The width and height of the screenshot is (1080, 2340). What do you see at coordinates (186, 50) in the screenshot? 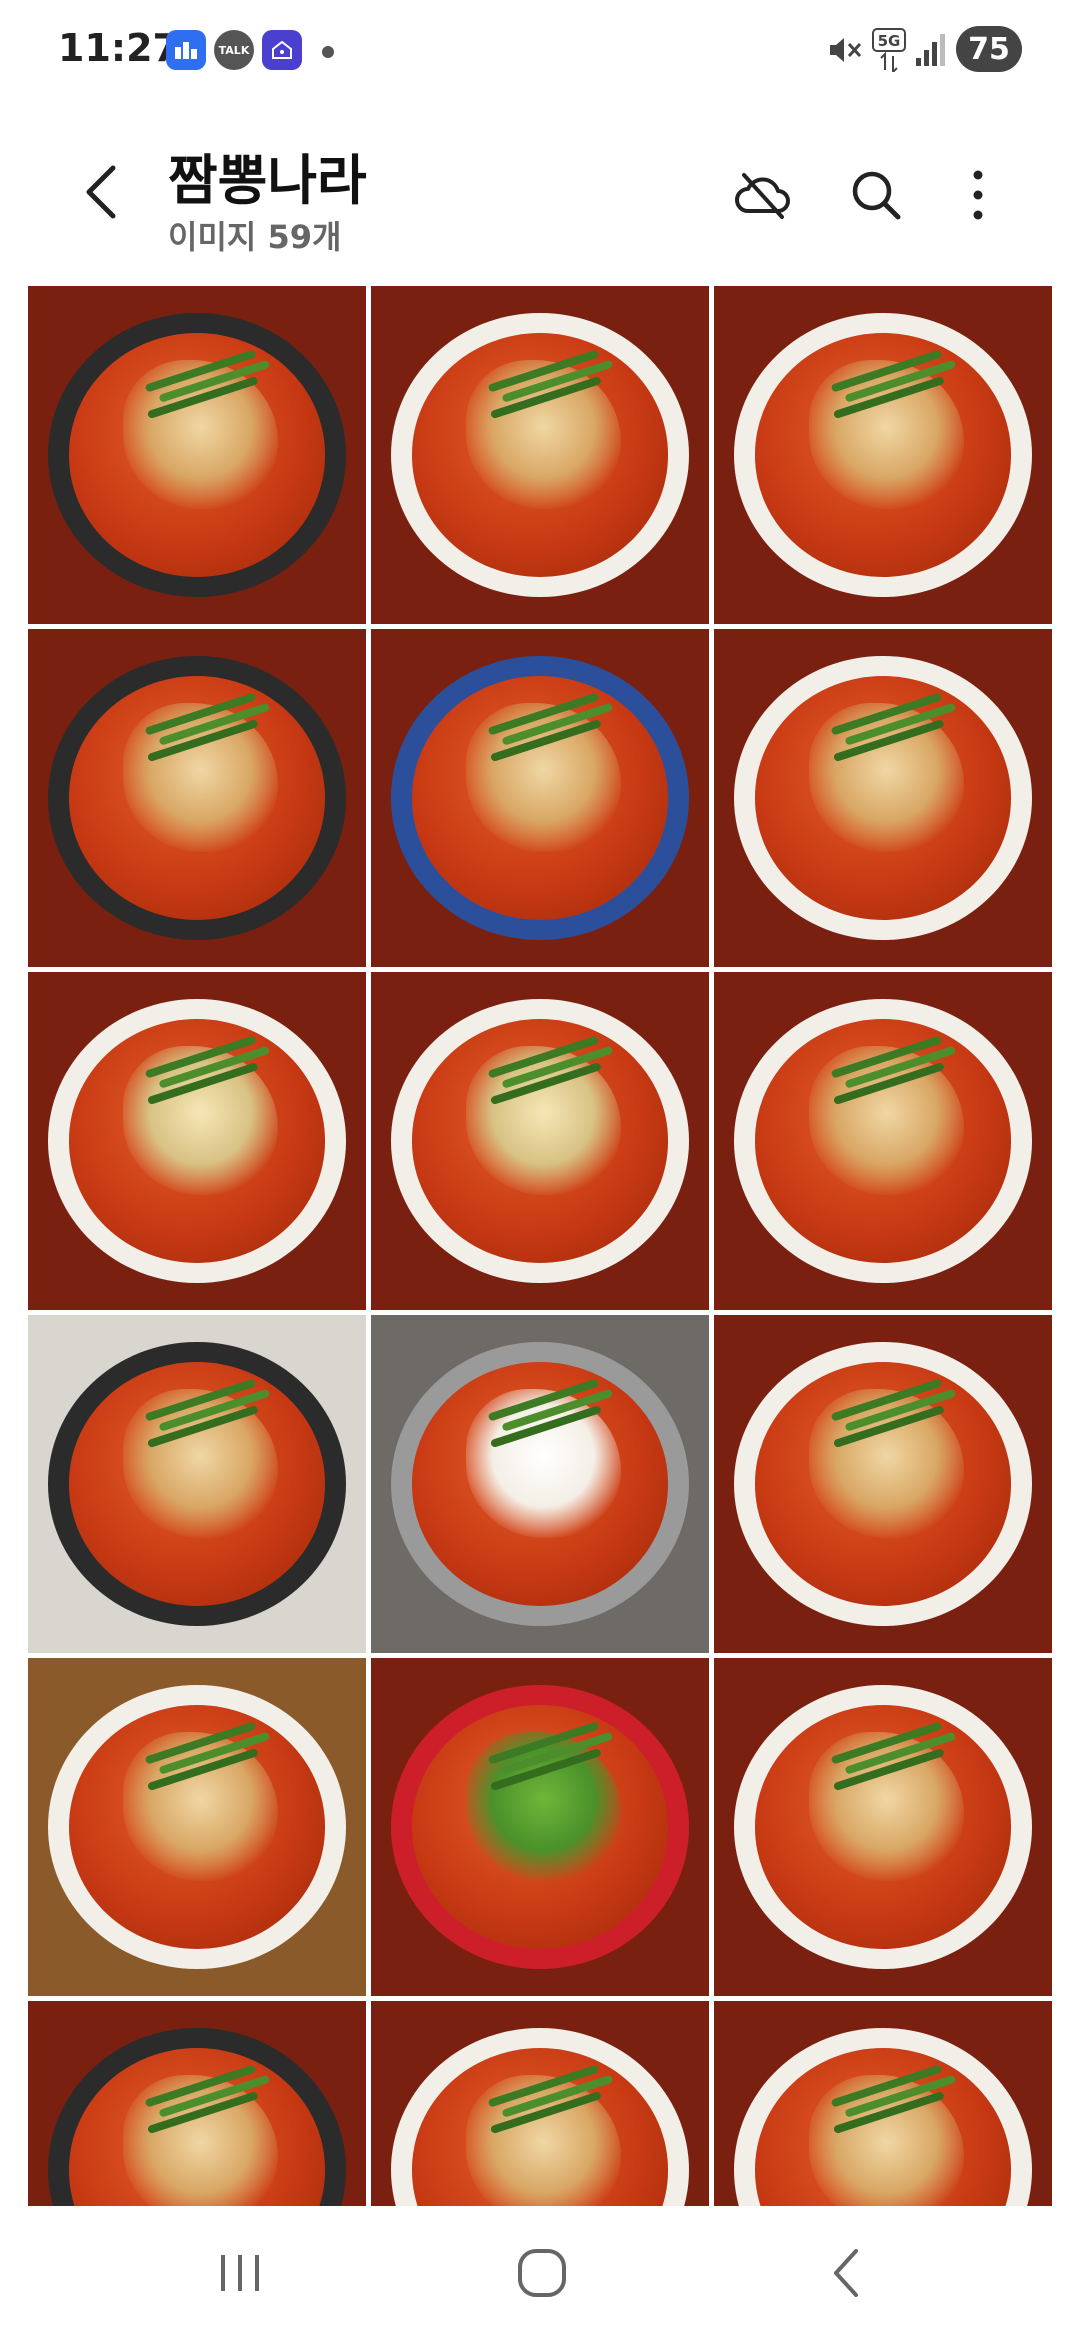
I see `home-app-icon` at bounding box center [186, 50].